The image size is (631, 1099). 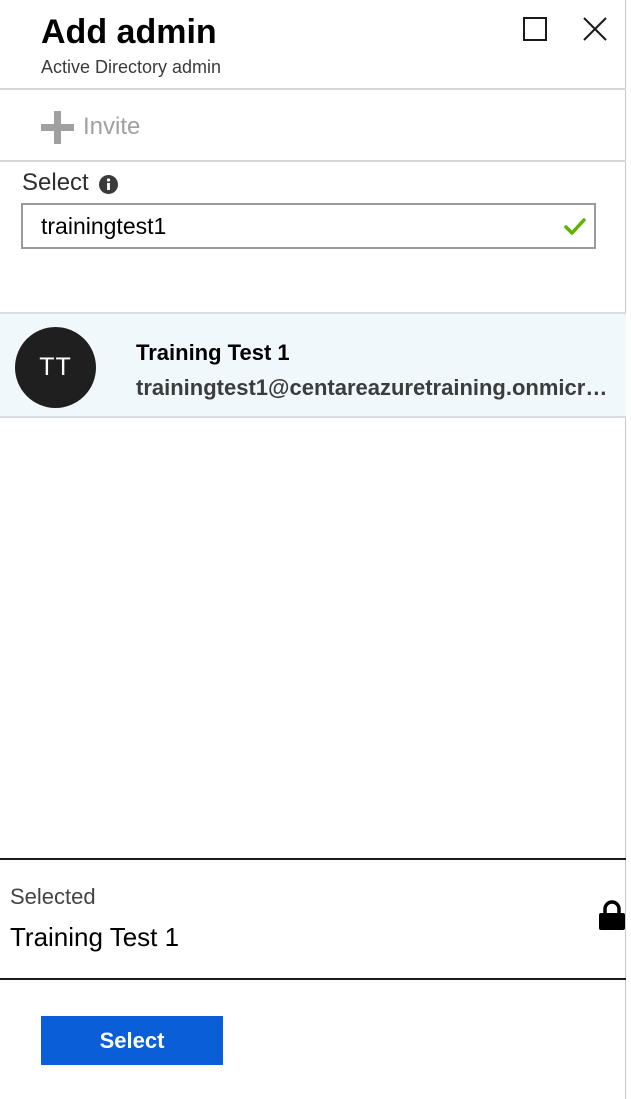 I want to click on close-button, so click(x=595, y=29).